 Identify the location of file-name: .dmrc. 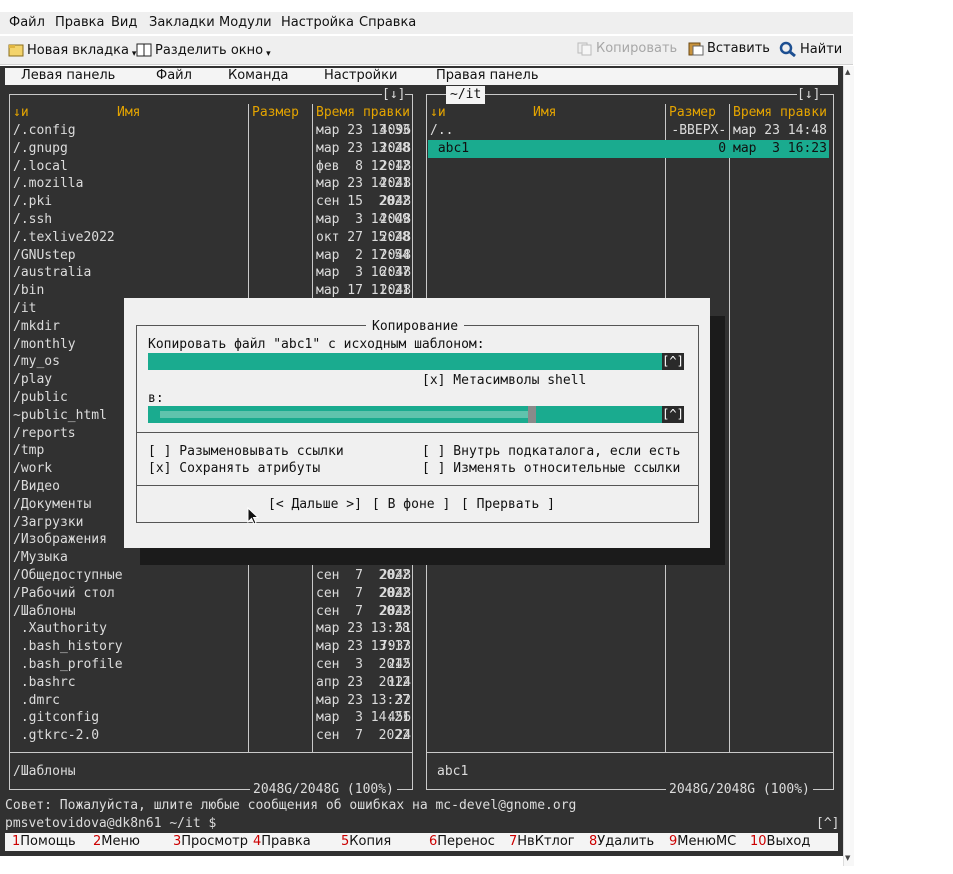
(36, 700).